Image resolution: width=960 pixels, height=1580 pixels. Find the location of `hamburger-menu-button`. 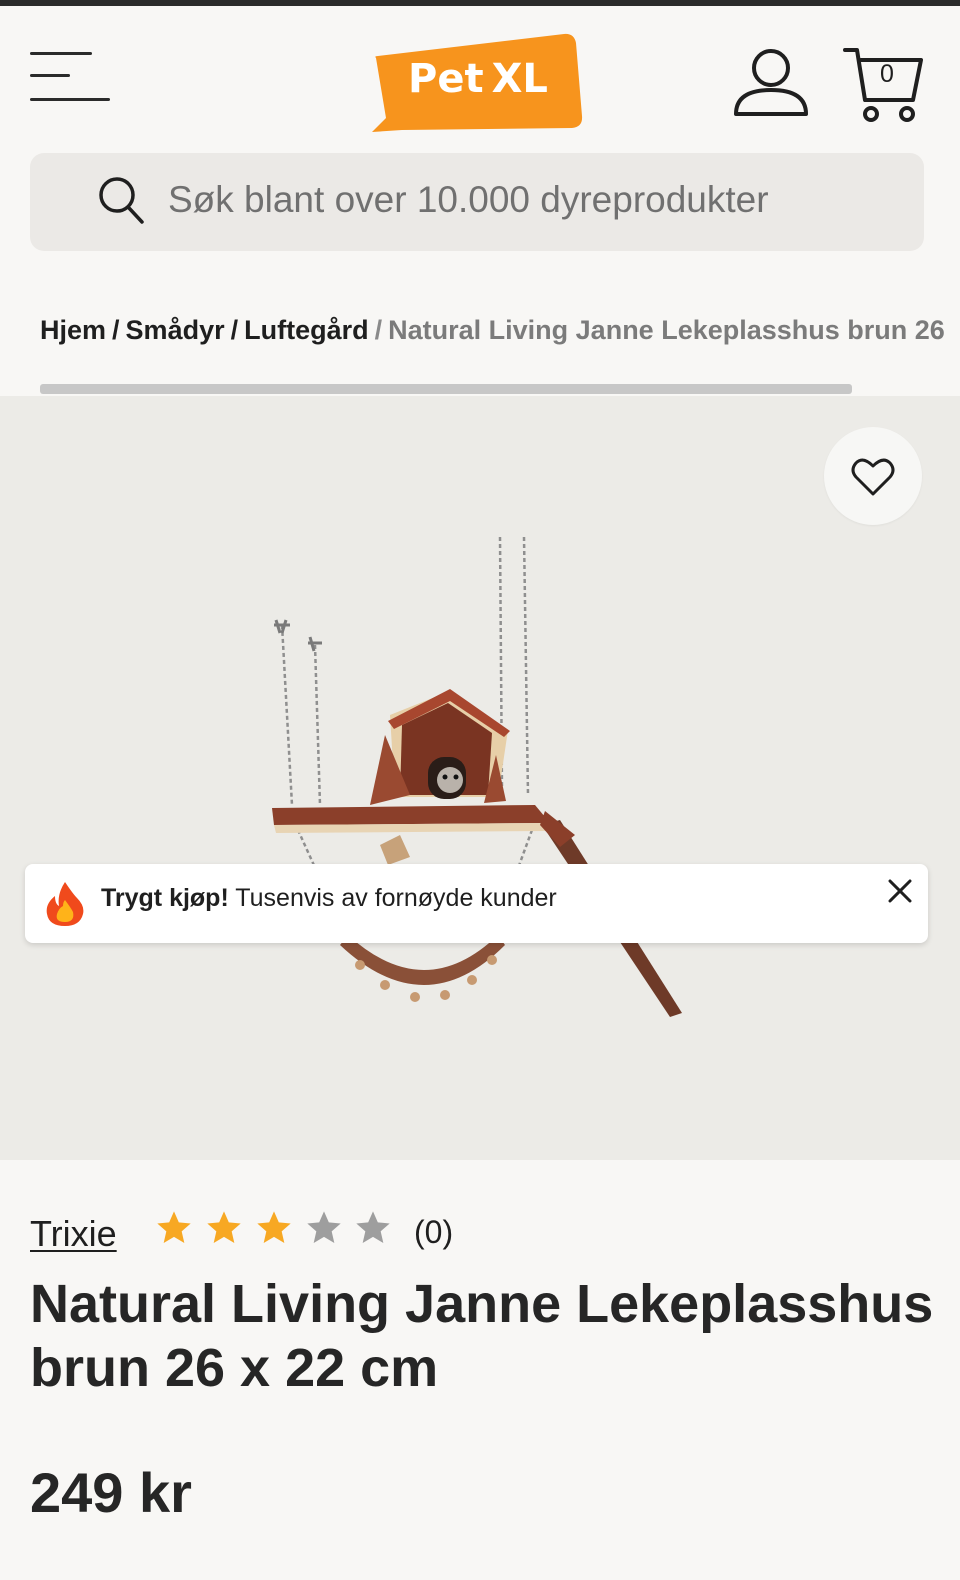

hamburger-menu-button is located at coordinates (70, 80).